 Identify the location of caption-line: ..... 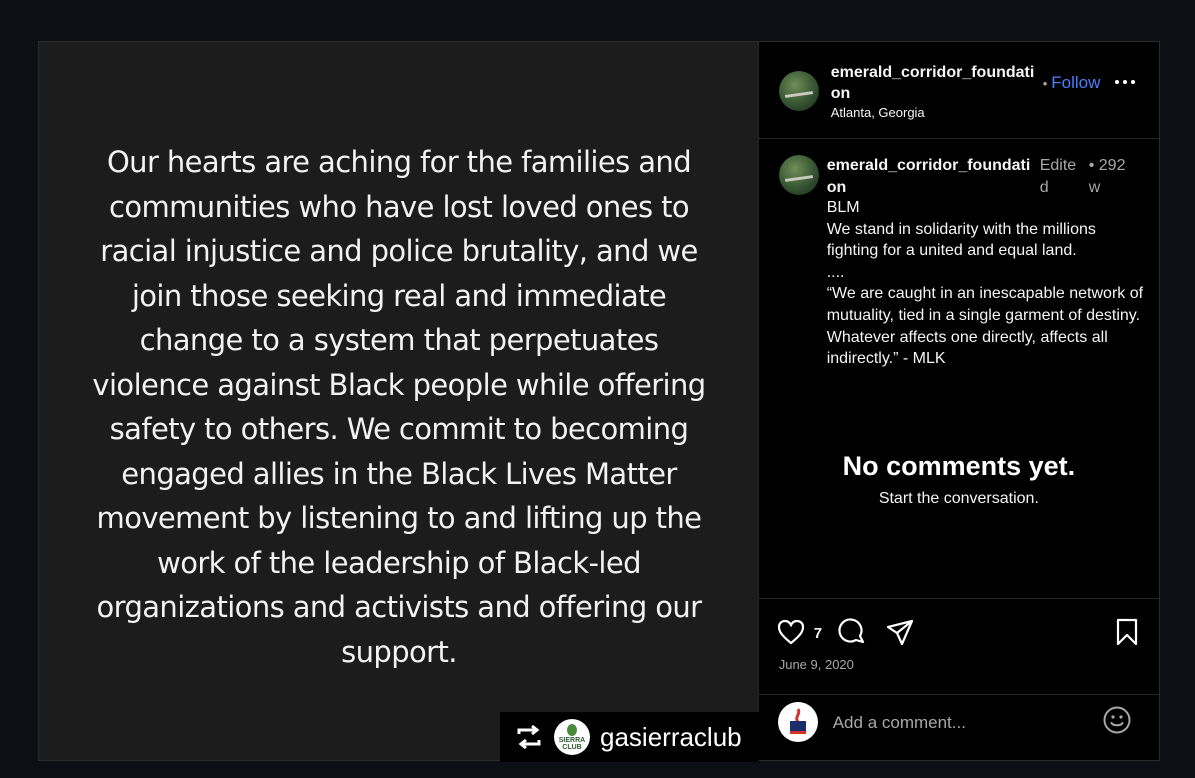
(835, 272).